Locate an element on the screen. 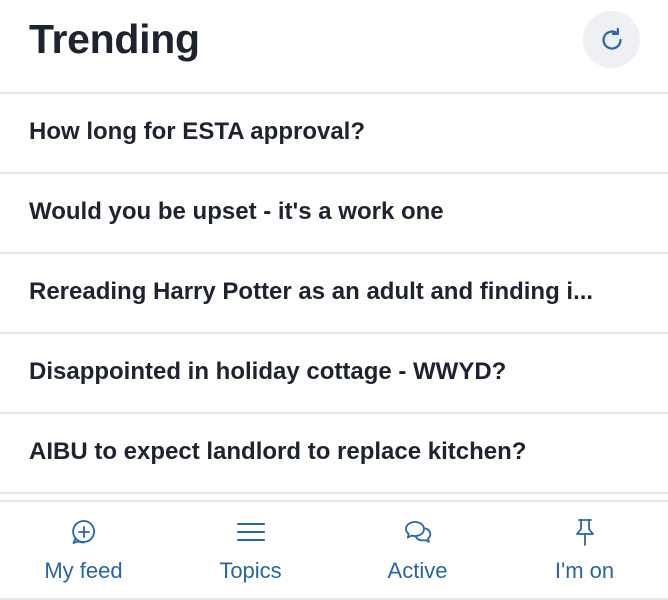 The width and height of the screenshot is (668, 600). thread-title: Would you be upset - it's a work one is located at coordinates (236, 211).